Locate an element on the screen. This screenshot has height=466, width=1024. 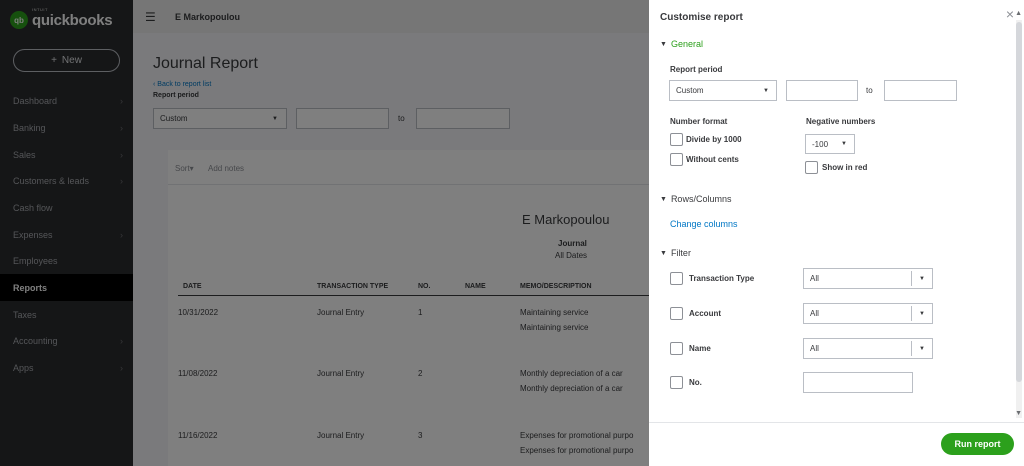
transaction-type-filter-label: Transaction Type is located at coordinates (721, 278).